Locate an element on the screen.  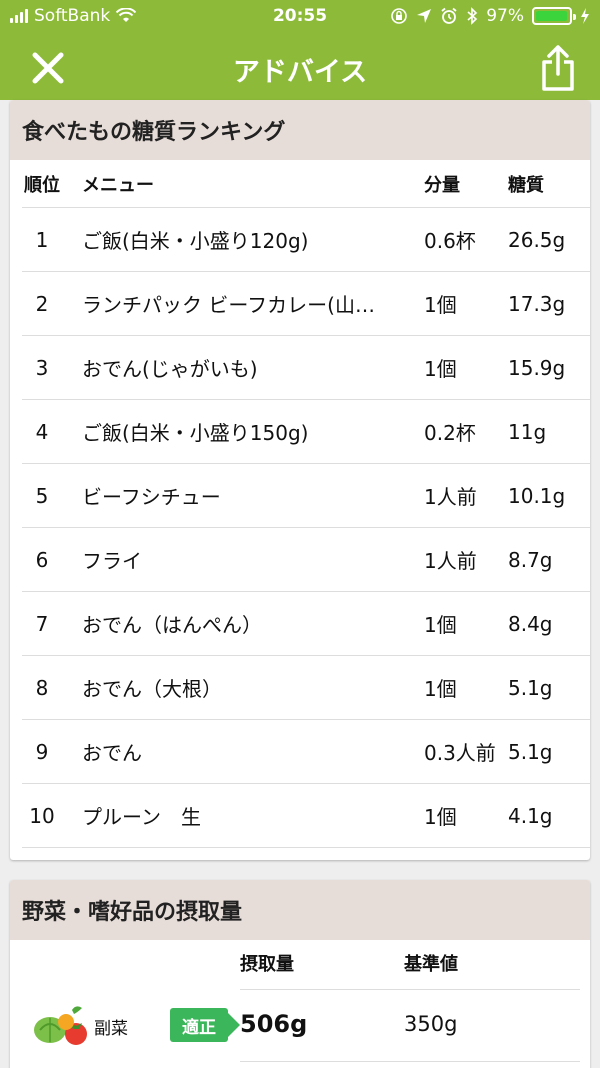
table-row: 5 ビーフシチュー 1人前 10.1g is located at coordinates (306, 496).